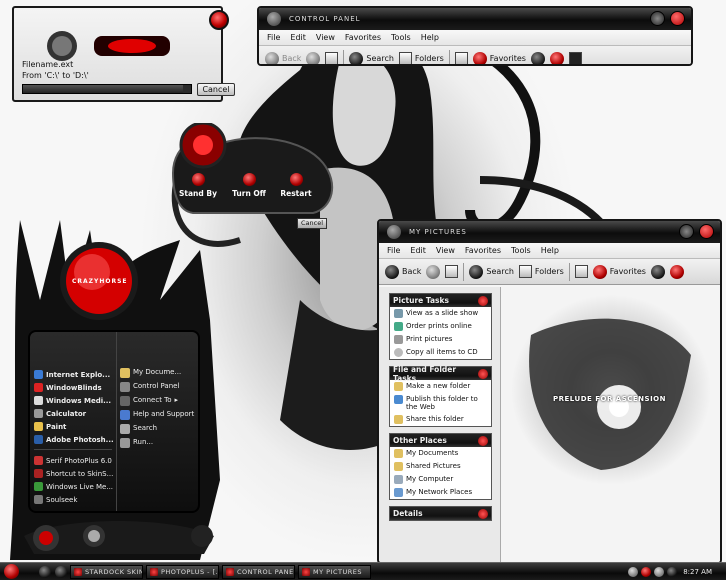 The width and height of the screenshot is (726, 580). I want to click on place-shared-pictures: Shared Pictures, so click(440, 466).